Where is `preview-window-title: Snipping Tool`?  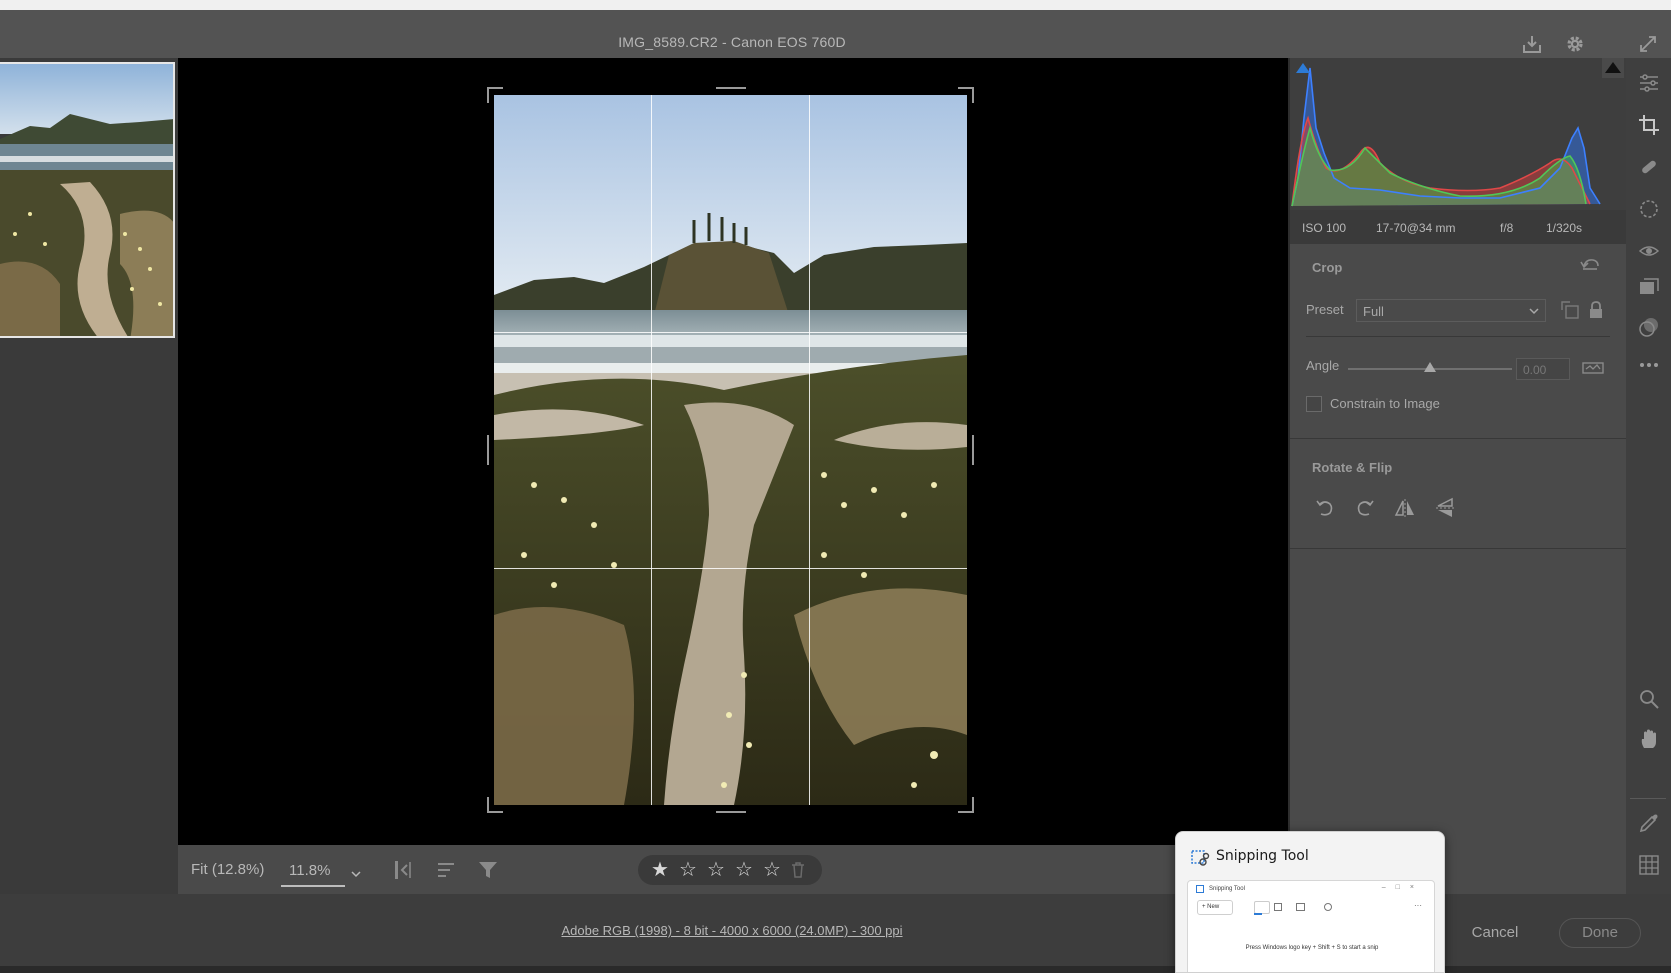 preview-window-title: Snipping Tool is located at coordinates (1227, 889).